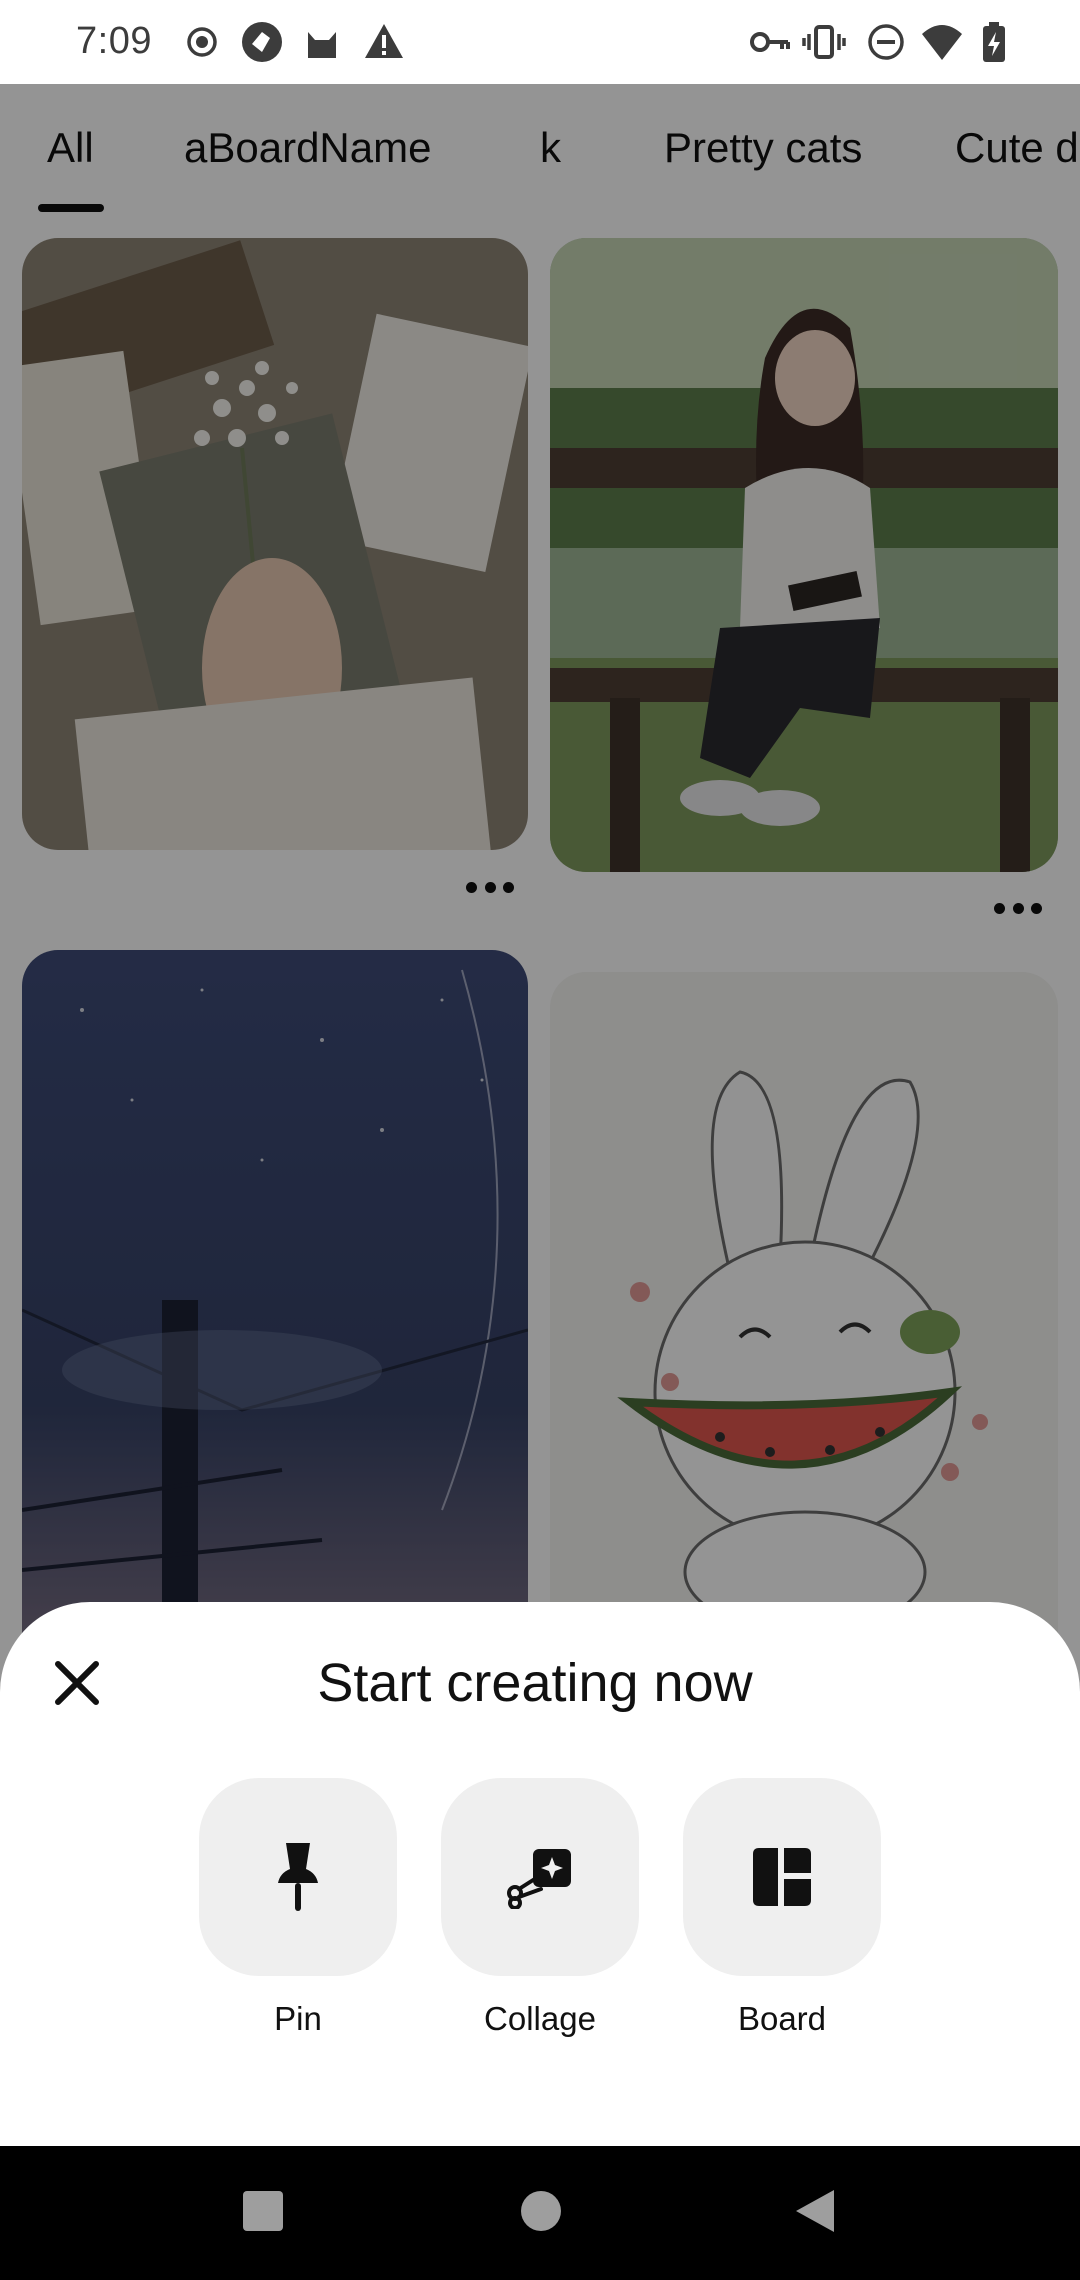  Describe the element at coordinates (824, 42) in the screenshot. I see `vibrate-icon` at that location.